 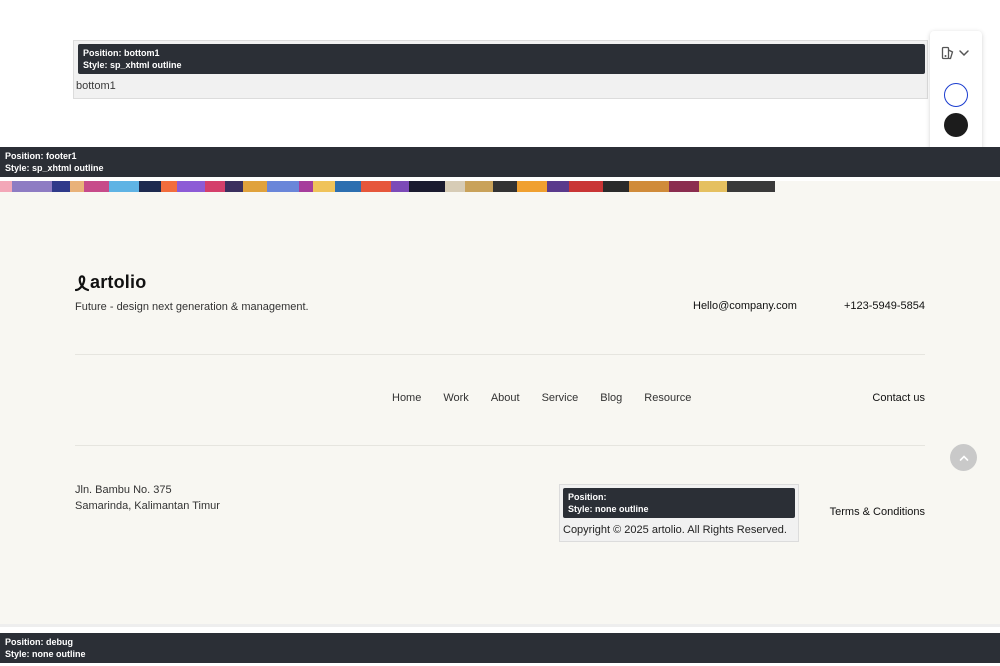 I want to click on palette-icon, so click(x=947, y=53).